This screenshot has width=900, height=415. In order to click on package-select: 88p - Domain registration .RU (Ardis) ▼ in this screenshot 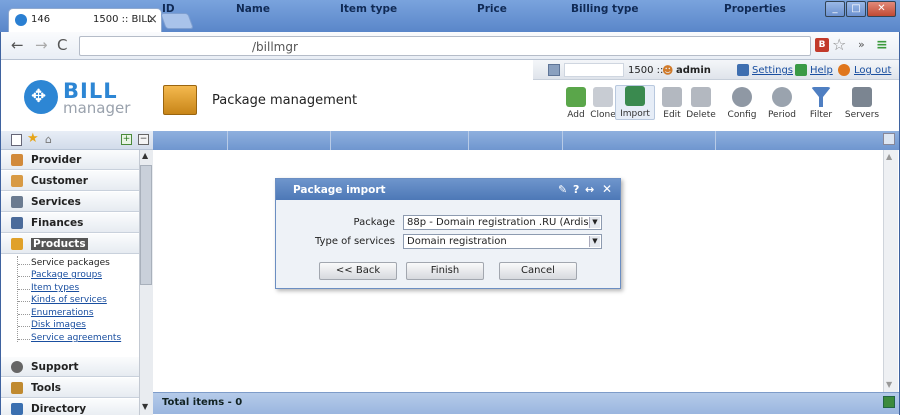, I will do `click(502, 222)`.